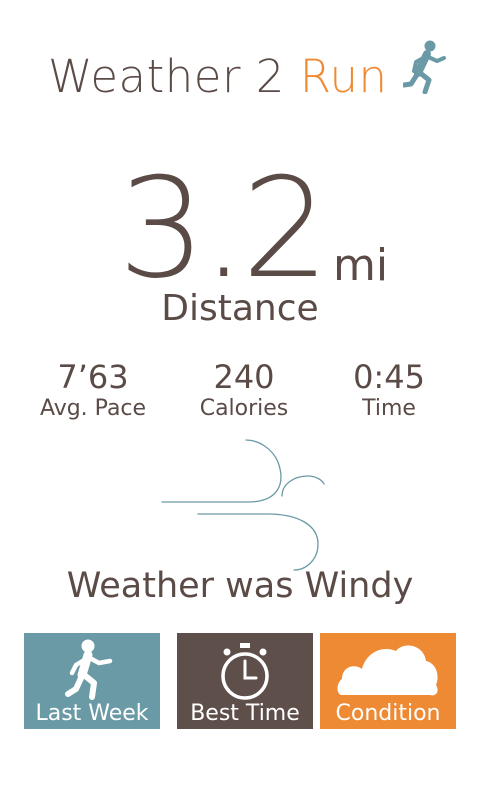  I want to click on stat-avg-pace: 7’63 Avg. Pace, so click(93, 390).